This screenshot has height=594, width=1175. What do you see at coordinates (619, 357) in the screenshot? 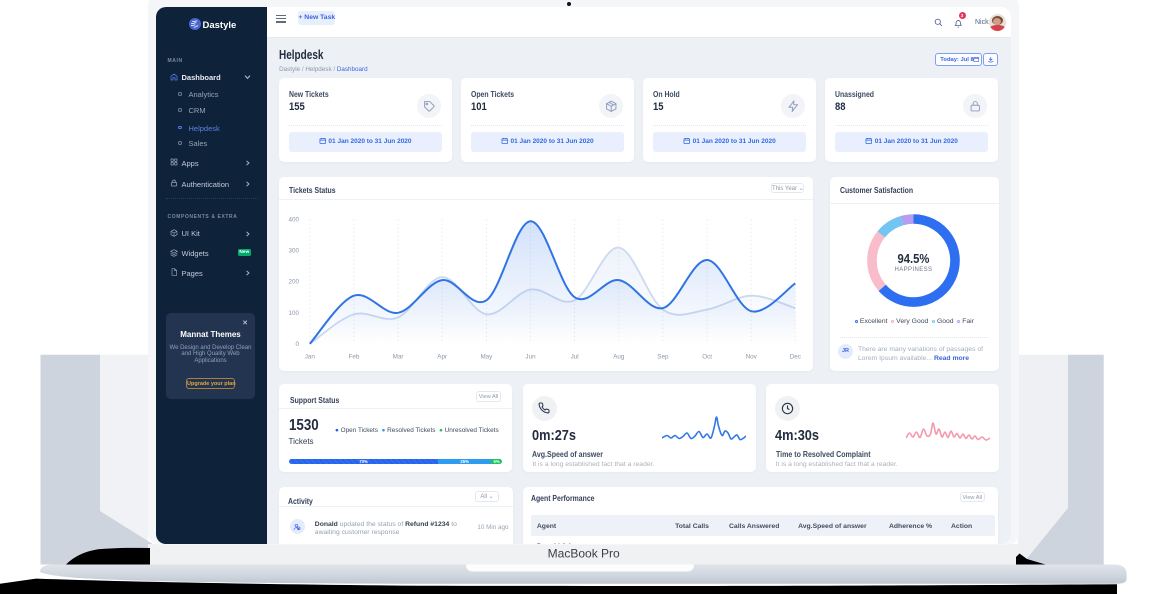
I see `svg-text: Aug` at bounding box center [619, 357].